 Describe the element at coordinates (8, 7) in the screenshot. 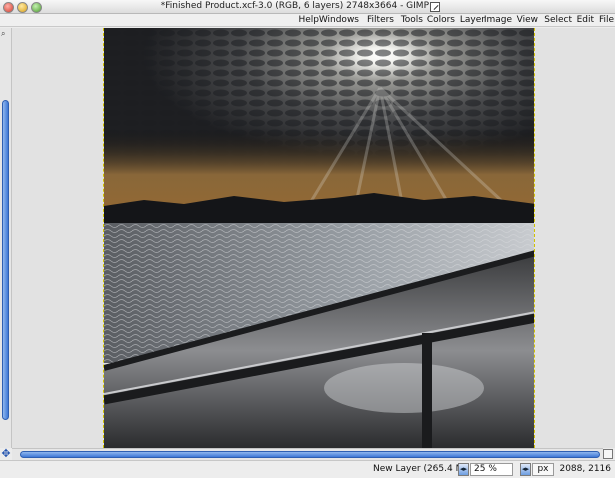

I see `close-window-button` at that location.